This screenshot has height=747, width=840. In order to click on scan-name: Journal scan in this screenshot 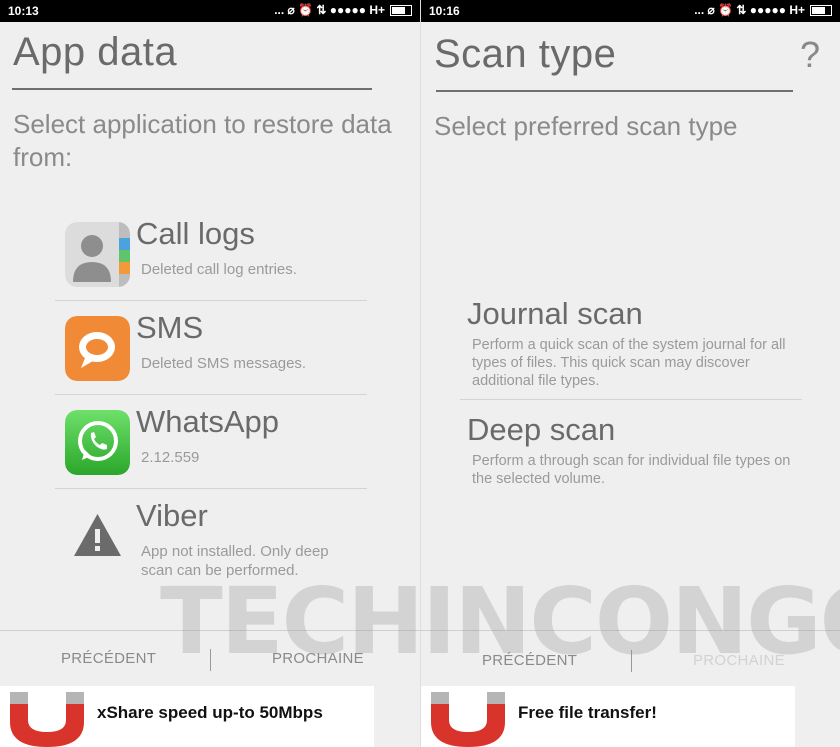, I will do `click(555, 313)`.